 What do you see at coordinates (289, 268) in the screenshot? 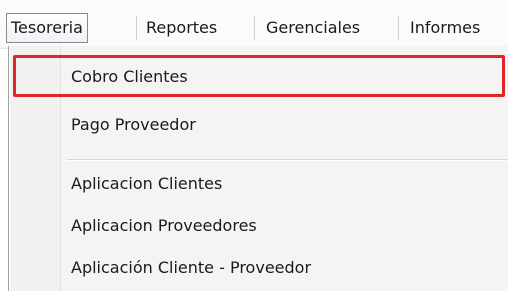
I see `menu-item-aplicacion-cliente-proveedor: Aplicación Cliente - Proveedor` at bounding box center [289, 268].